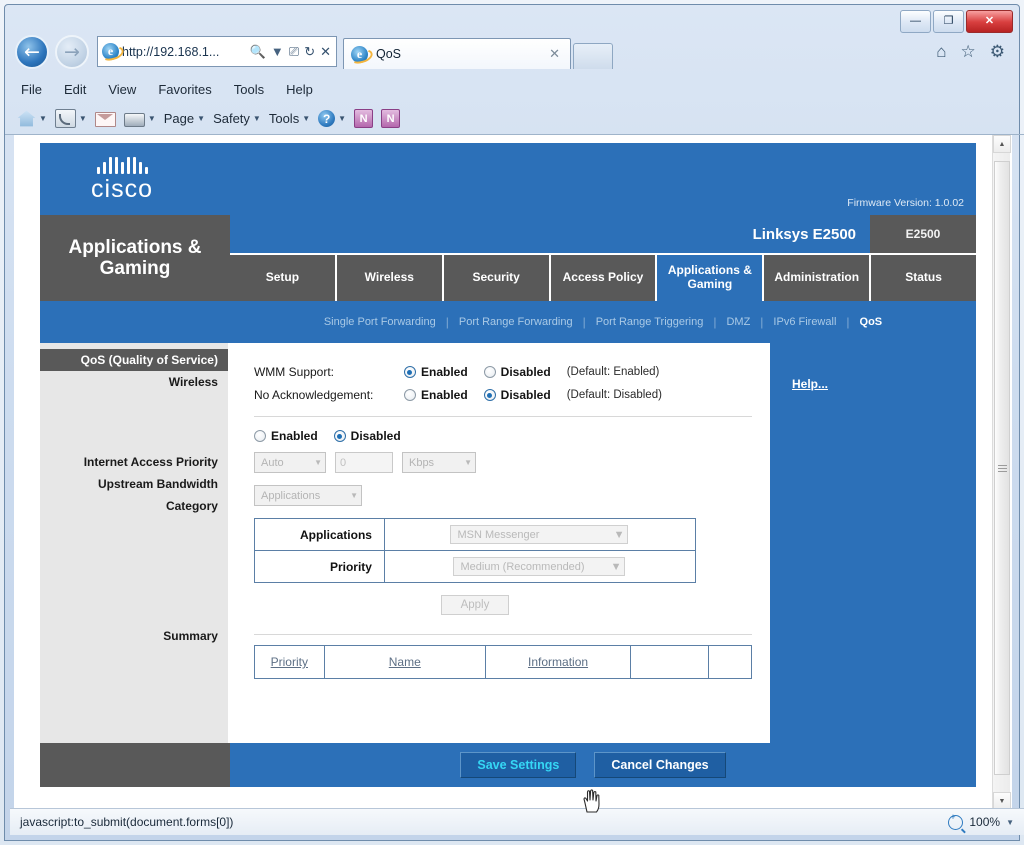 The width and height of the screenshot is (1024, 845). I want to click on menu-view: View, so click(122, 89).